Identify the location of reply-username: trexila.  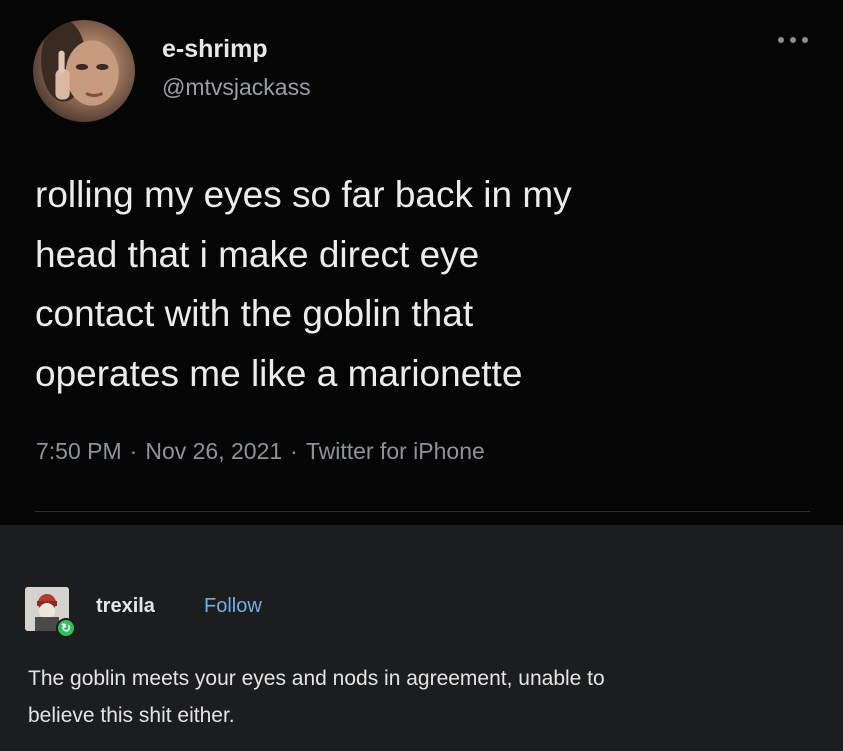
(125, 606).